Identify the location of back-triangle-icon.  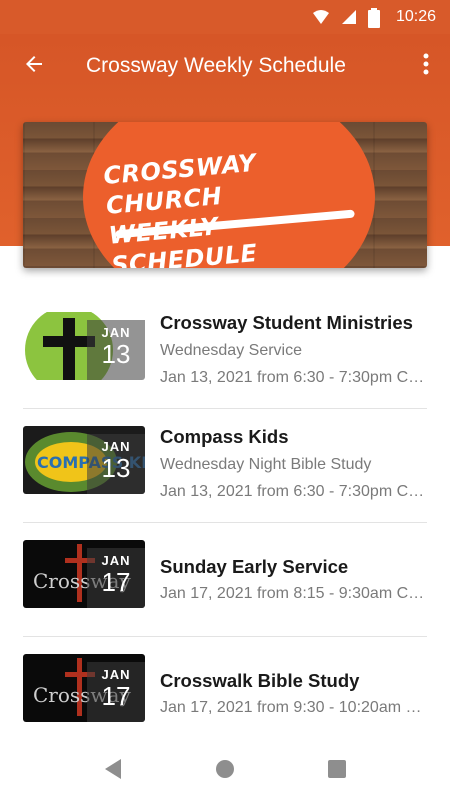
(113, 771).